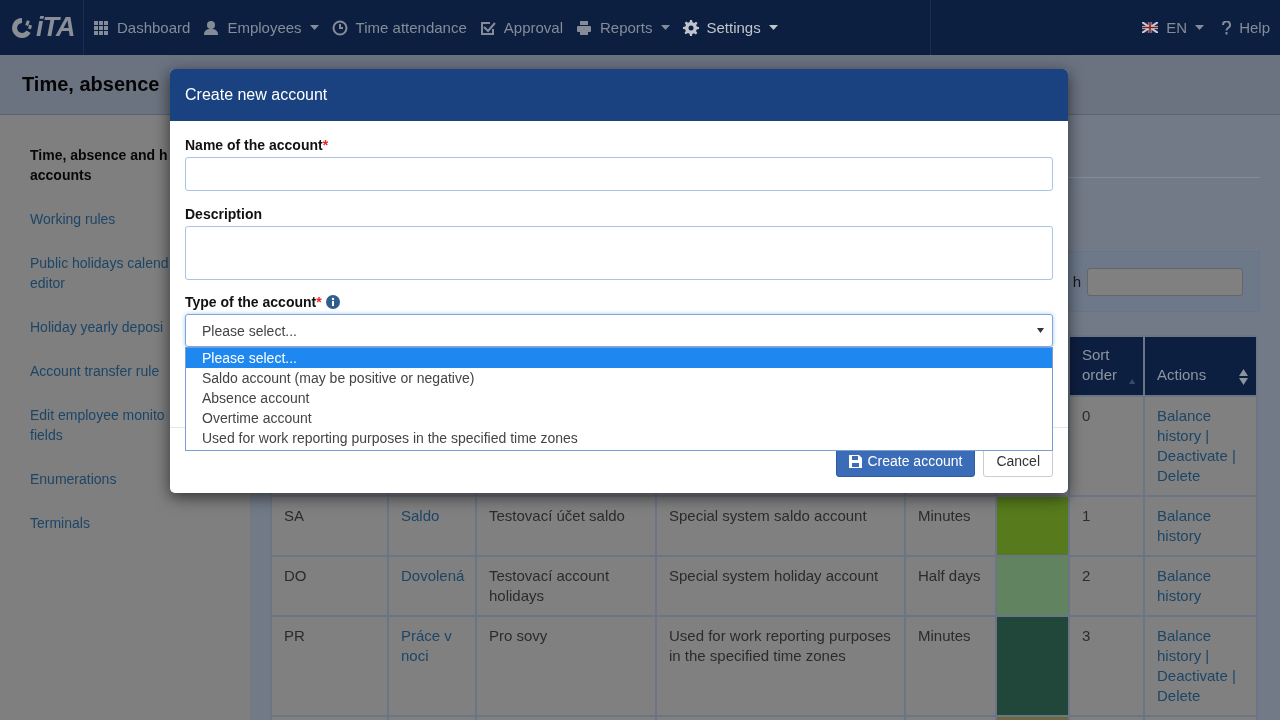  I want to click on clock-icon, so click(339, 27).